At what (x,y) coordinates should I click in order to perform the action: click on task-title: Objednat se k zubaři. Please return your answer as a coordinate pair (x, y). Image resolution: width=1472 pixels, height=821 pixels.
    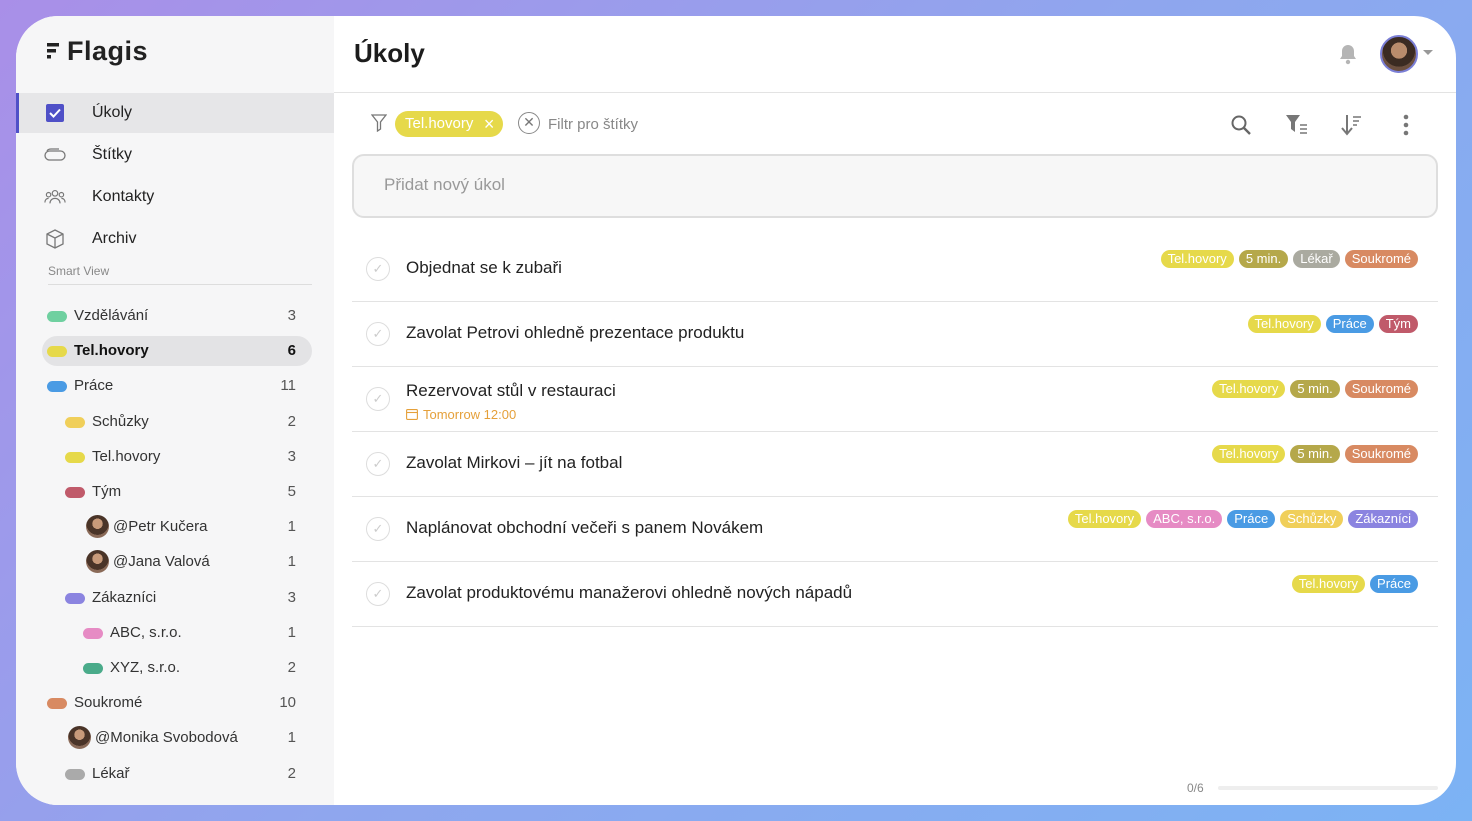
    Looking at the image, I should click on (484, 268).